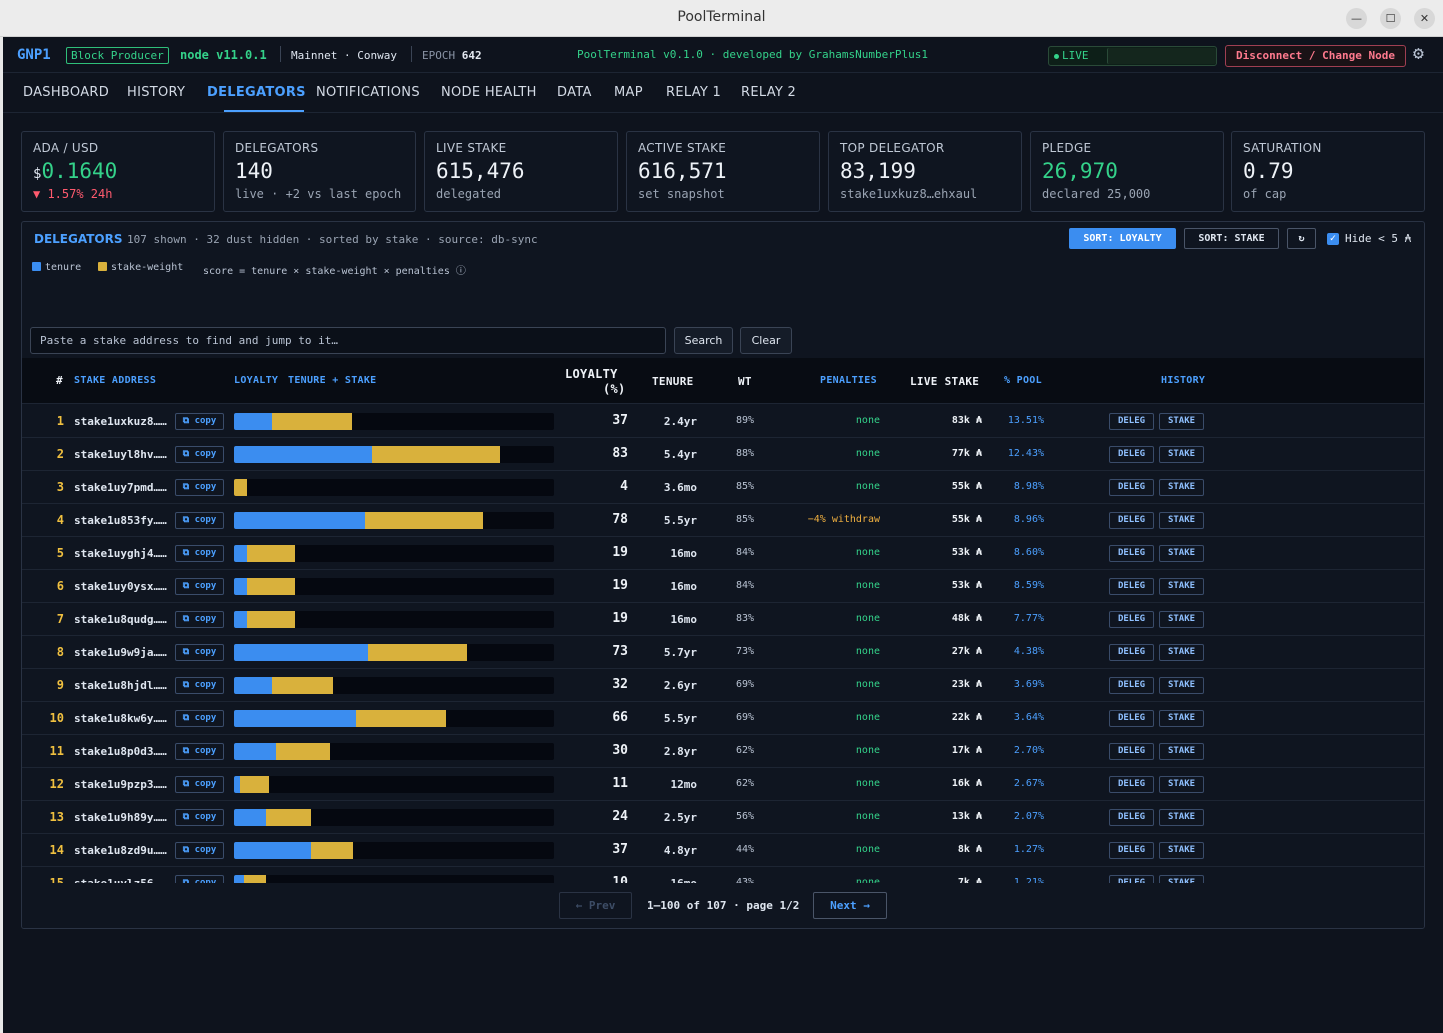 This screenshot has width=1443, height=1033. I want to click on loyalty-value: 37, so click(620, 420).